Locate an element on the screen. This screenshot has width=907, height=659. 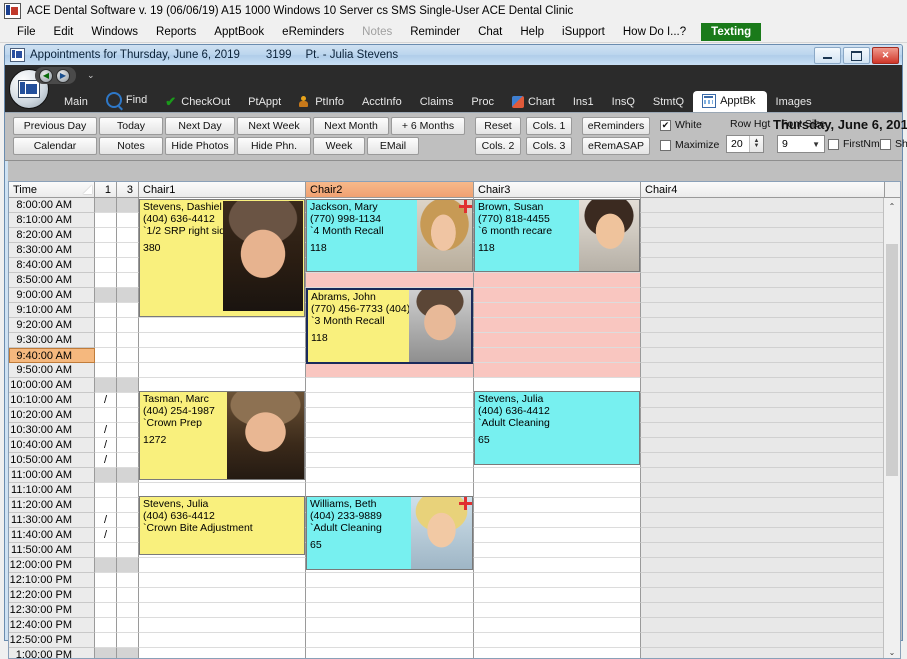
window-controls: ✕ is located at coordinates (856, 55).